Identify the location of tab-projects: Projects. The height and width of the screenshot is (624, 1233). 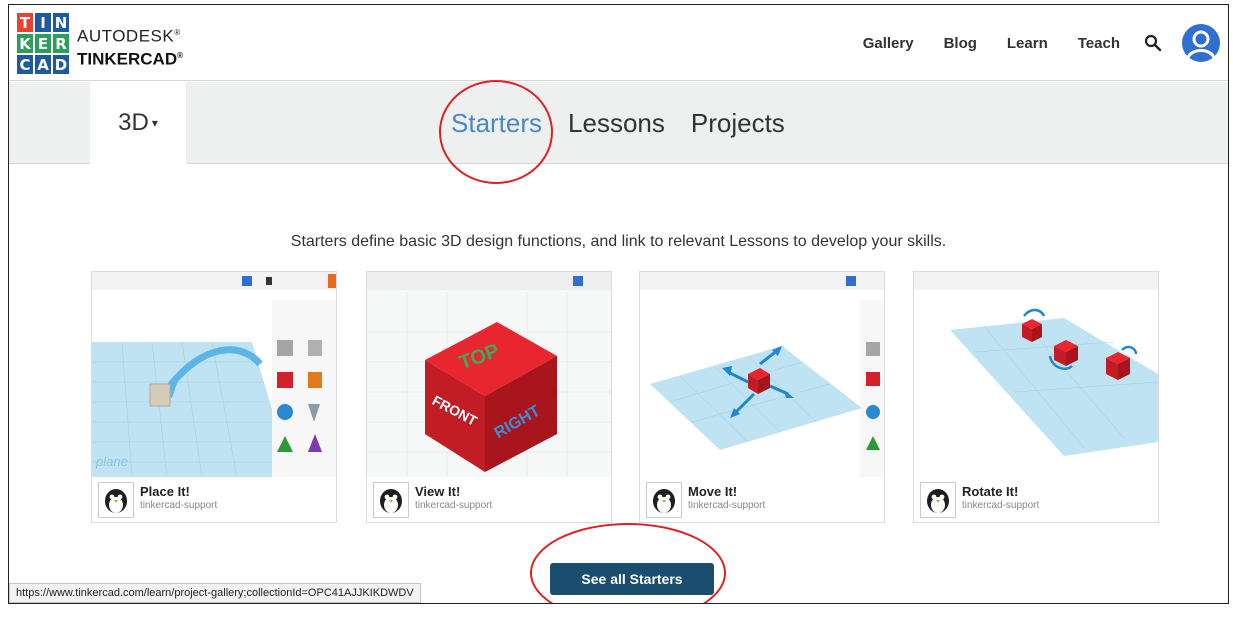
(738, 123).